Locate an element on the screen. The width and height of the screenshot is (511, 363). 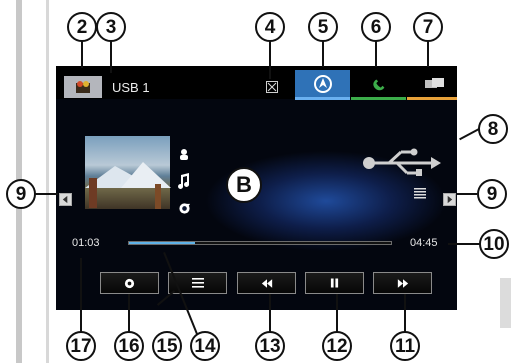
callout-5: 5 is located at coordinates (323, 27).